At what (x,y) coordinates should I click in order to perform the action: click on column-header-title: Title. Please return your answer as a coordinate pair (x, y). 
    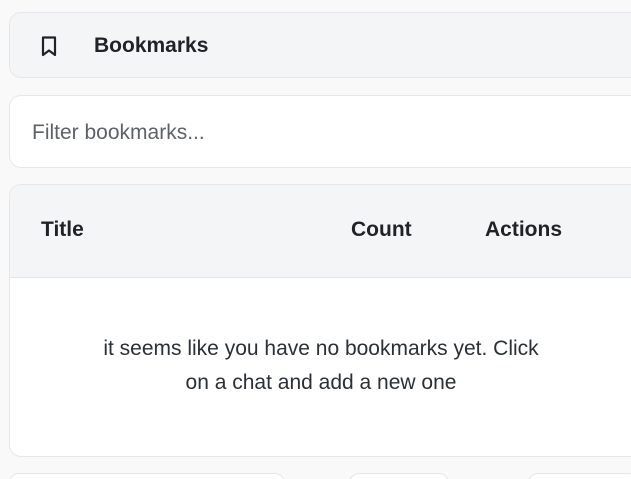
    Looking at the image, I should click on (62, 230).